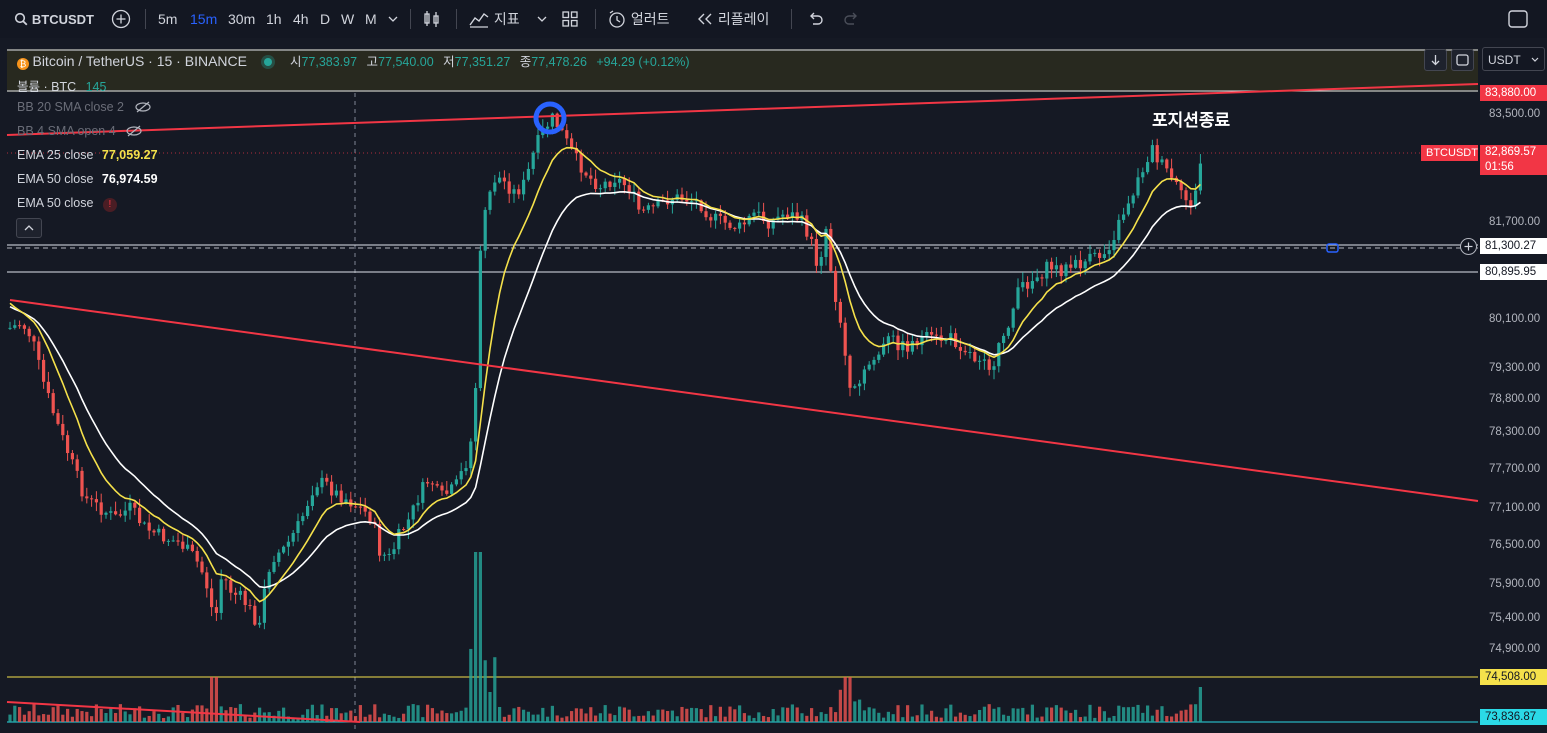 Image resolution: width=1547 pixels, height=733 pixels. What do you see at coordinates (325, 19) in the screenshot?
I see `interval-d: D` at bounding box center [325, 19].